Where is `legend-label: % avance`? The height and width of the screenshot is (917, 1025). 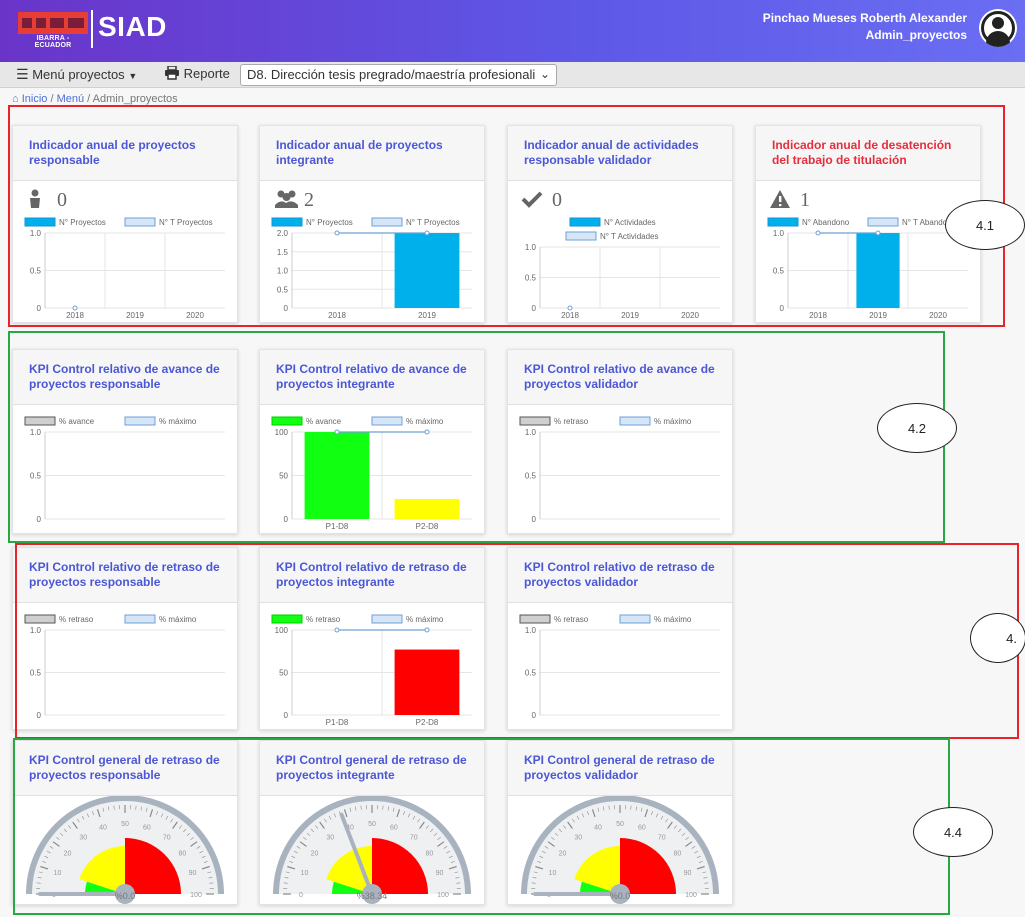 legend-label: % avance is located at coordinates (77, 421).